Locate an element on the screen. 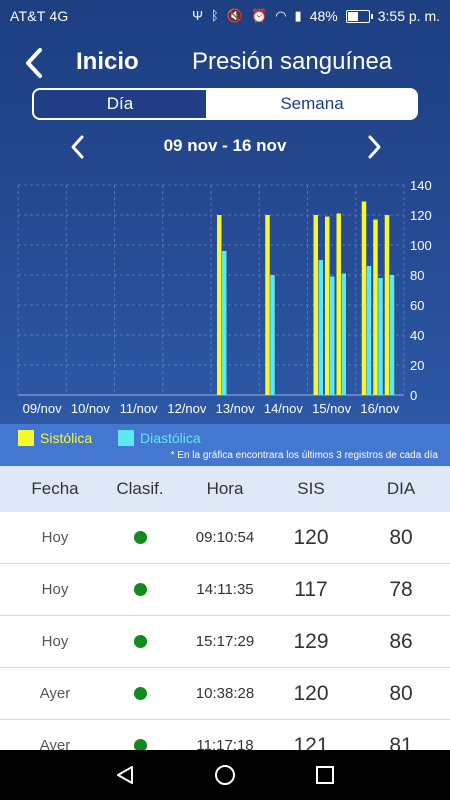 Image resolution: width=450 pixels, height=800 pixels. usb-icon: Ψ is located at coordinates (198, 15).